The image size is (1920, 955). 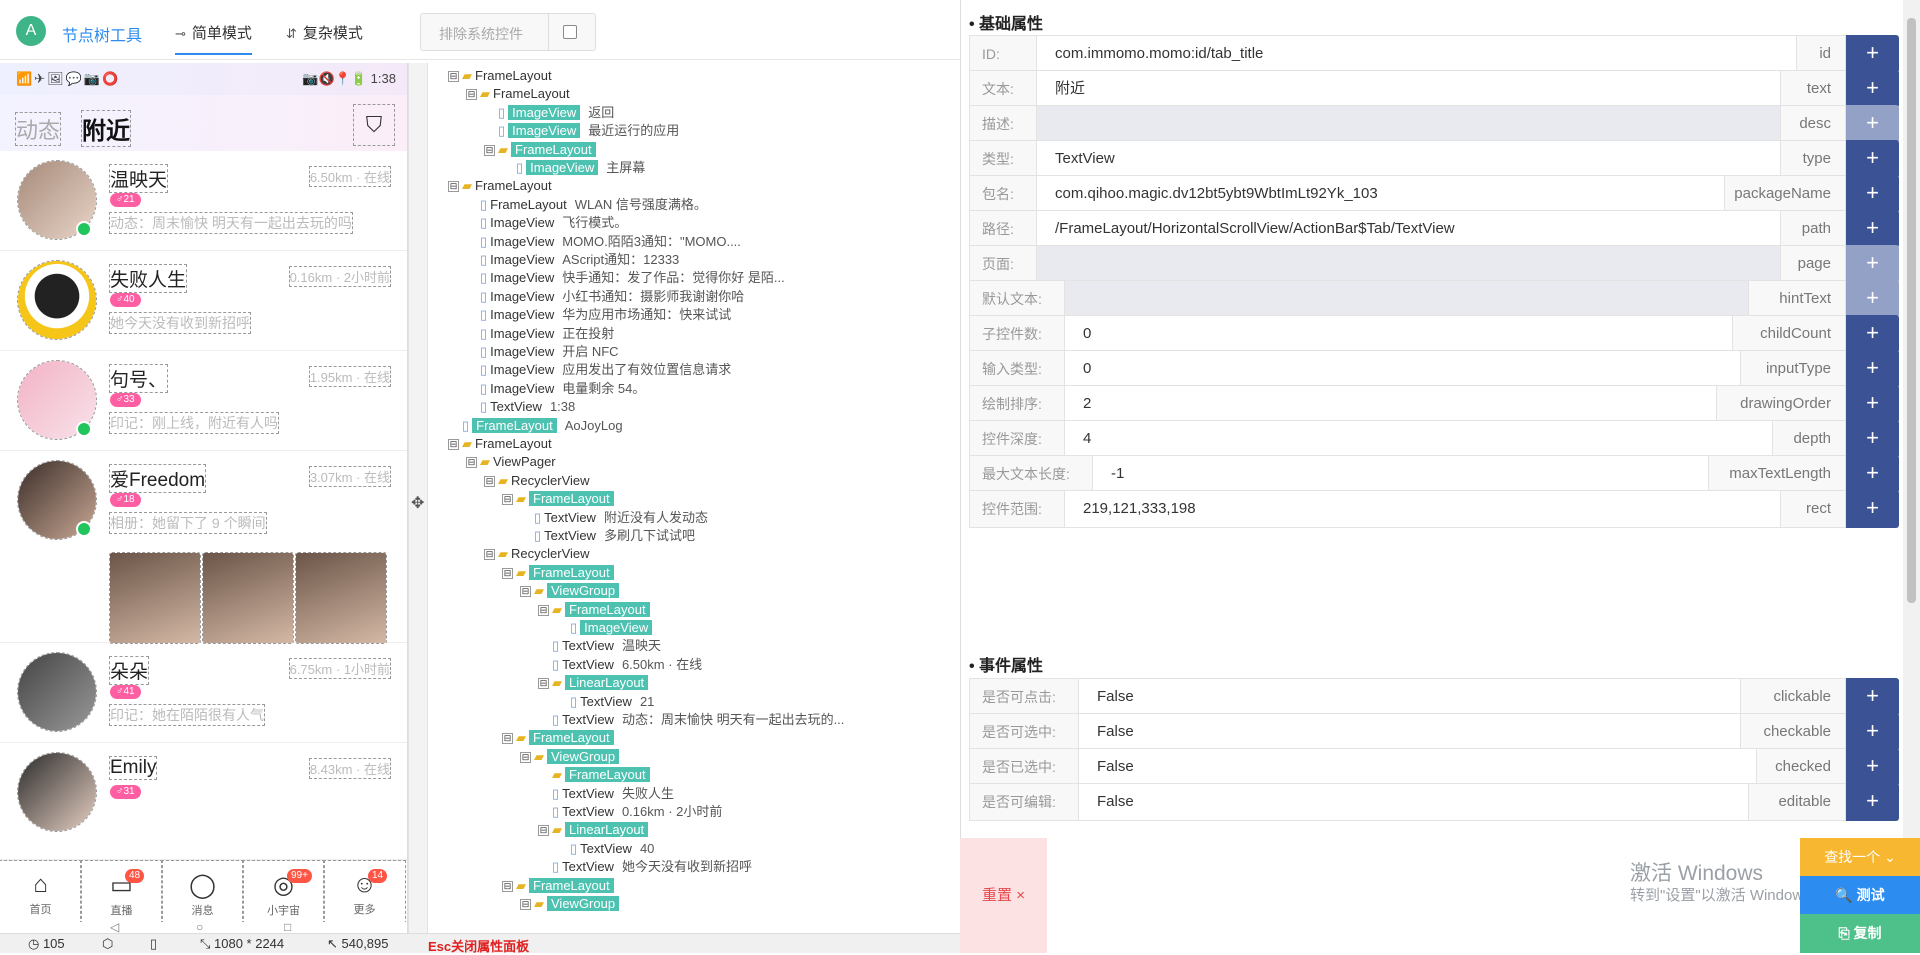 What do you see at coordinates (599, 645) in the screenshot?
I see `tree-node: ▯ TextView 温映天` at bounding box center [599, 645].